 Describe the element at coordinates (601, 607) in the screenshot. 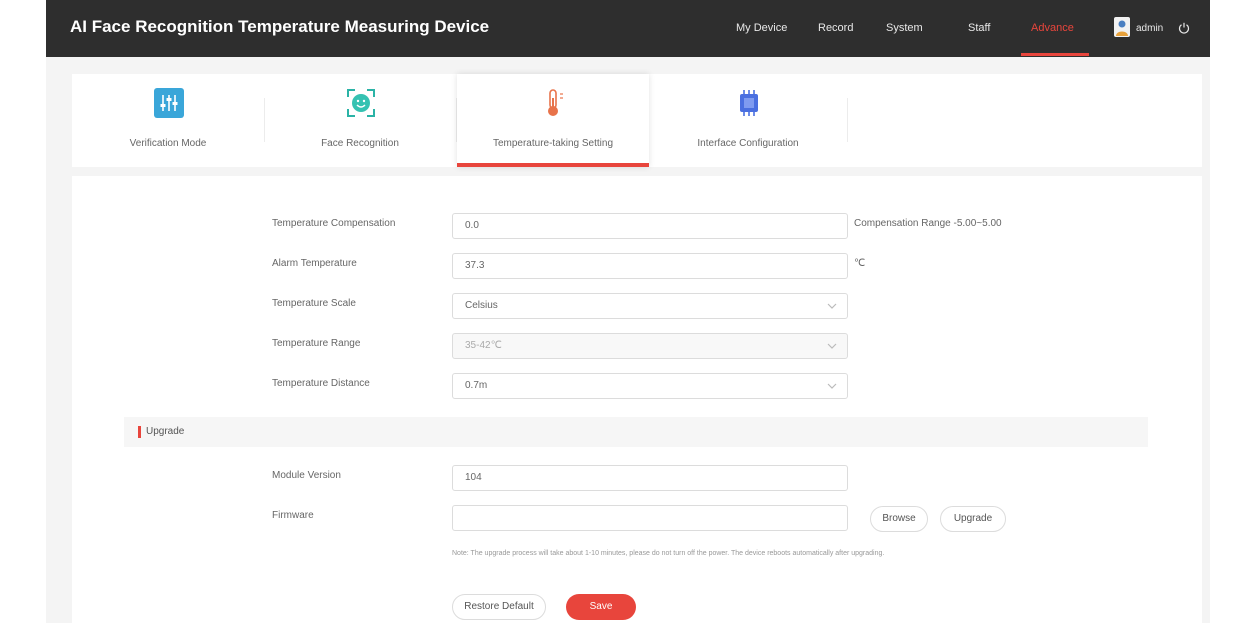

I see `save-button: Save` at that location.